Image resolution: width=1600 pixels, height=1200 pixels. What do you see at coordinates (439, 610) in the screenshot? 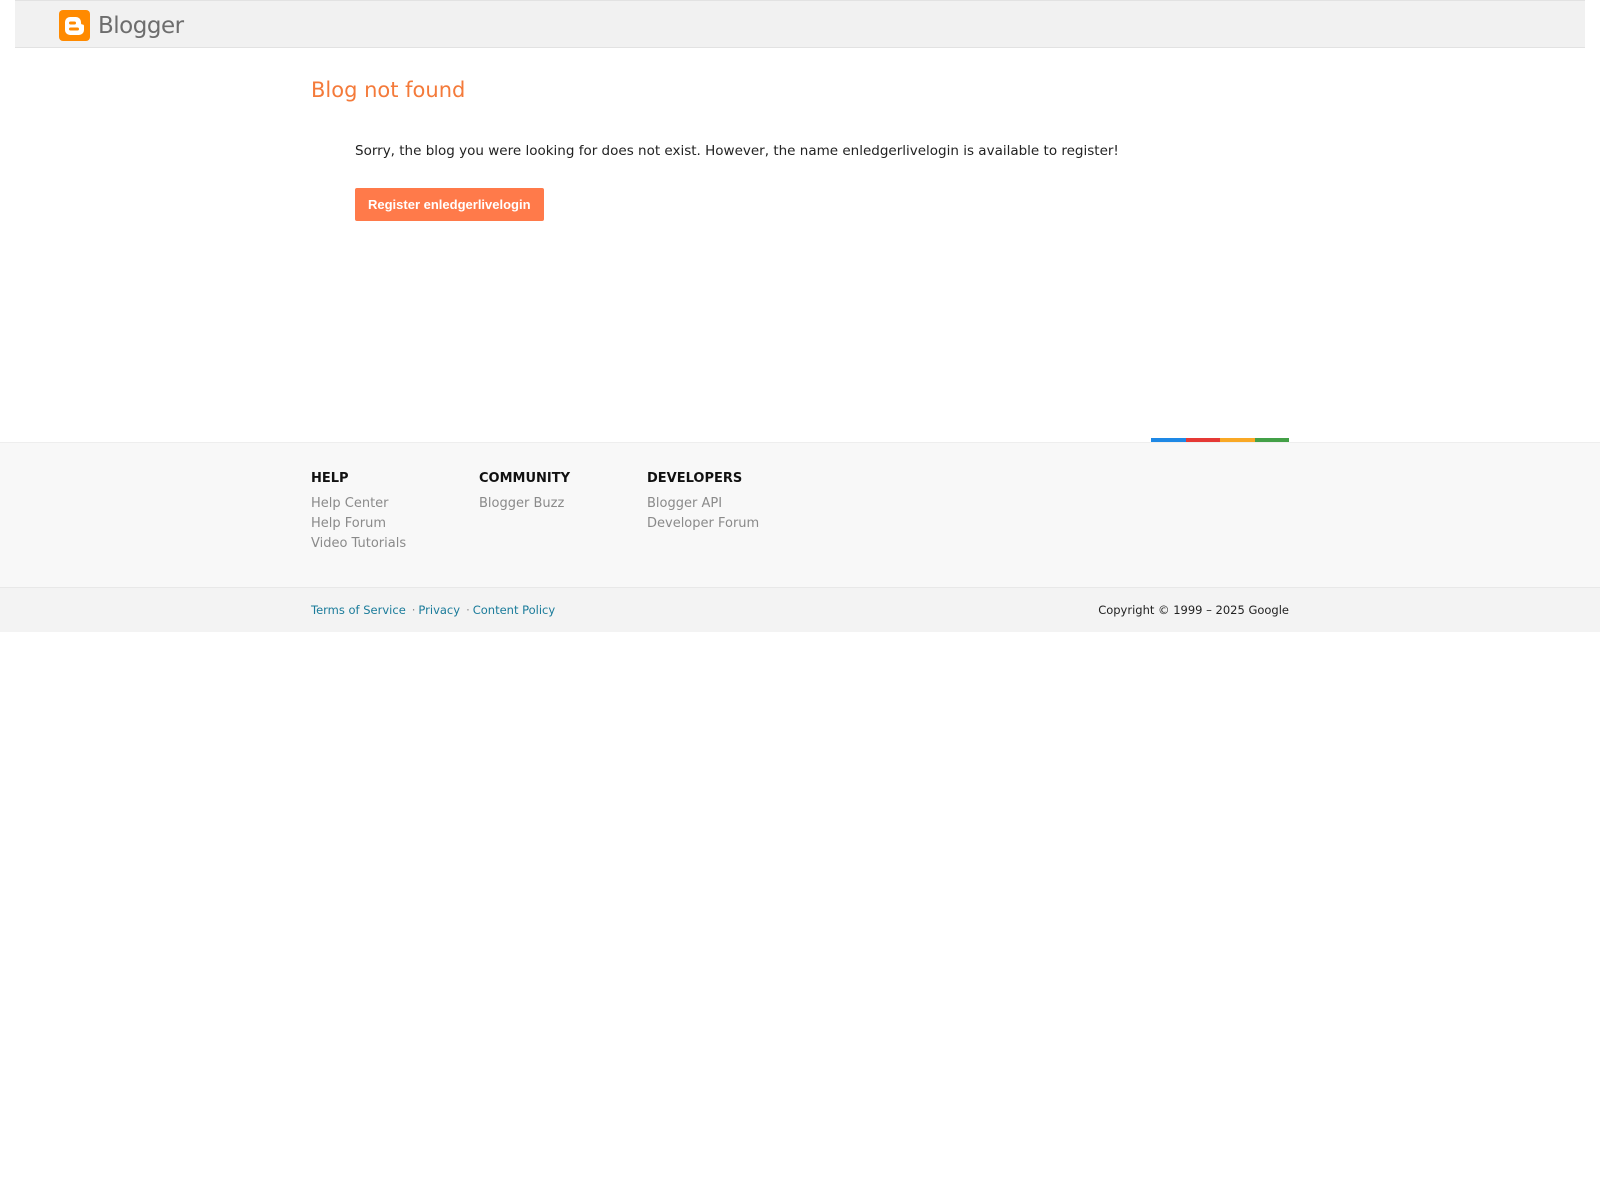
I see `privacy-link: Privacy` at bounding box center [439, 610].